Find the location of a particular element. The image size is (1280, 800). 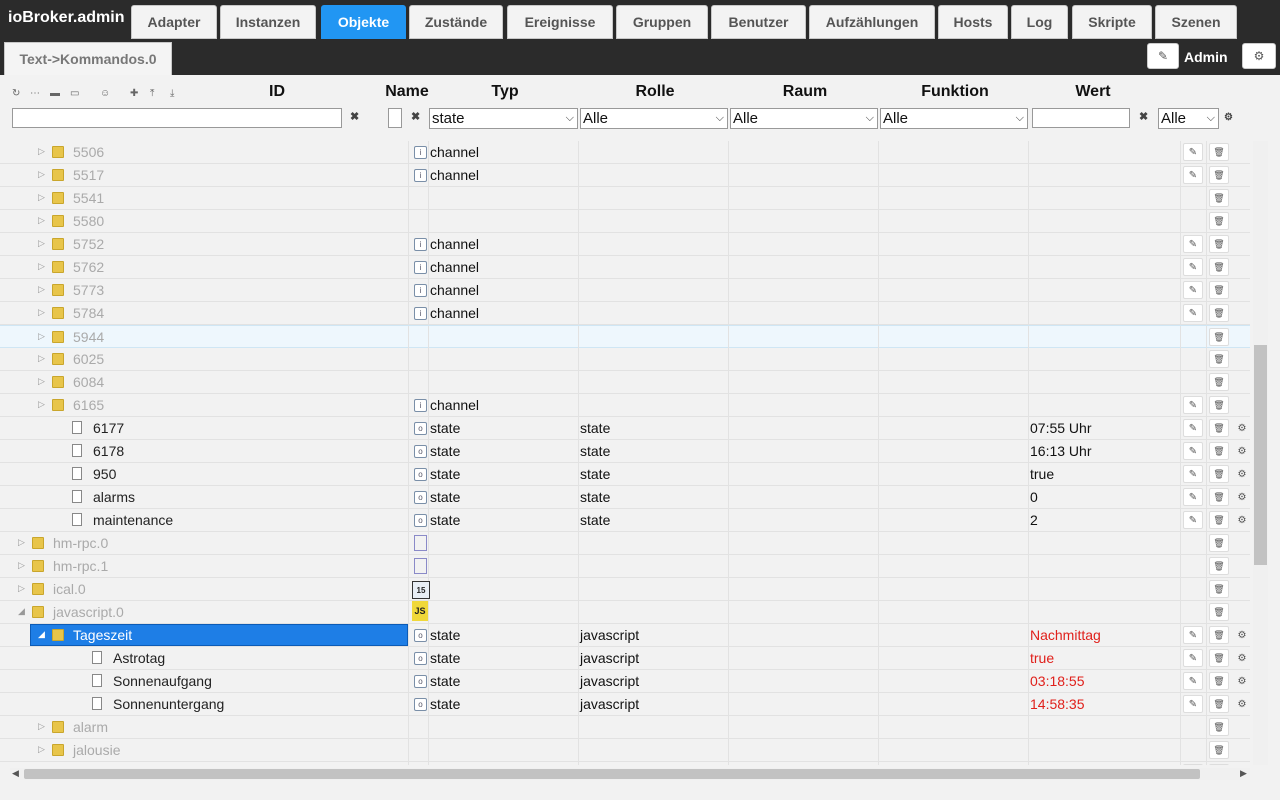

scroll-right-icon: ▶ is located at coordinates (1243, 773).